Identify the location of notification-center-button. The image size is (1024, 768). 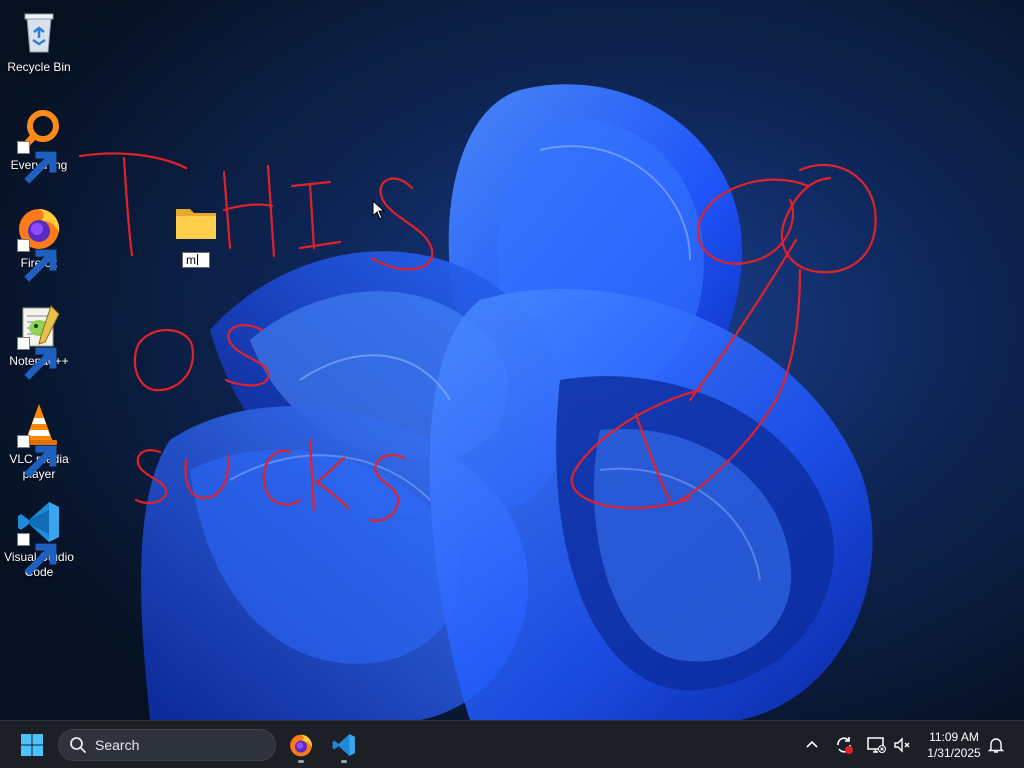
(996, 745).